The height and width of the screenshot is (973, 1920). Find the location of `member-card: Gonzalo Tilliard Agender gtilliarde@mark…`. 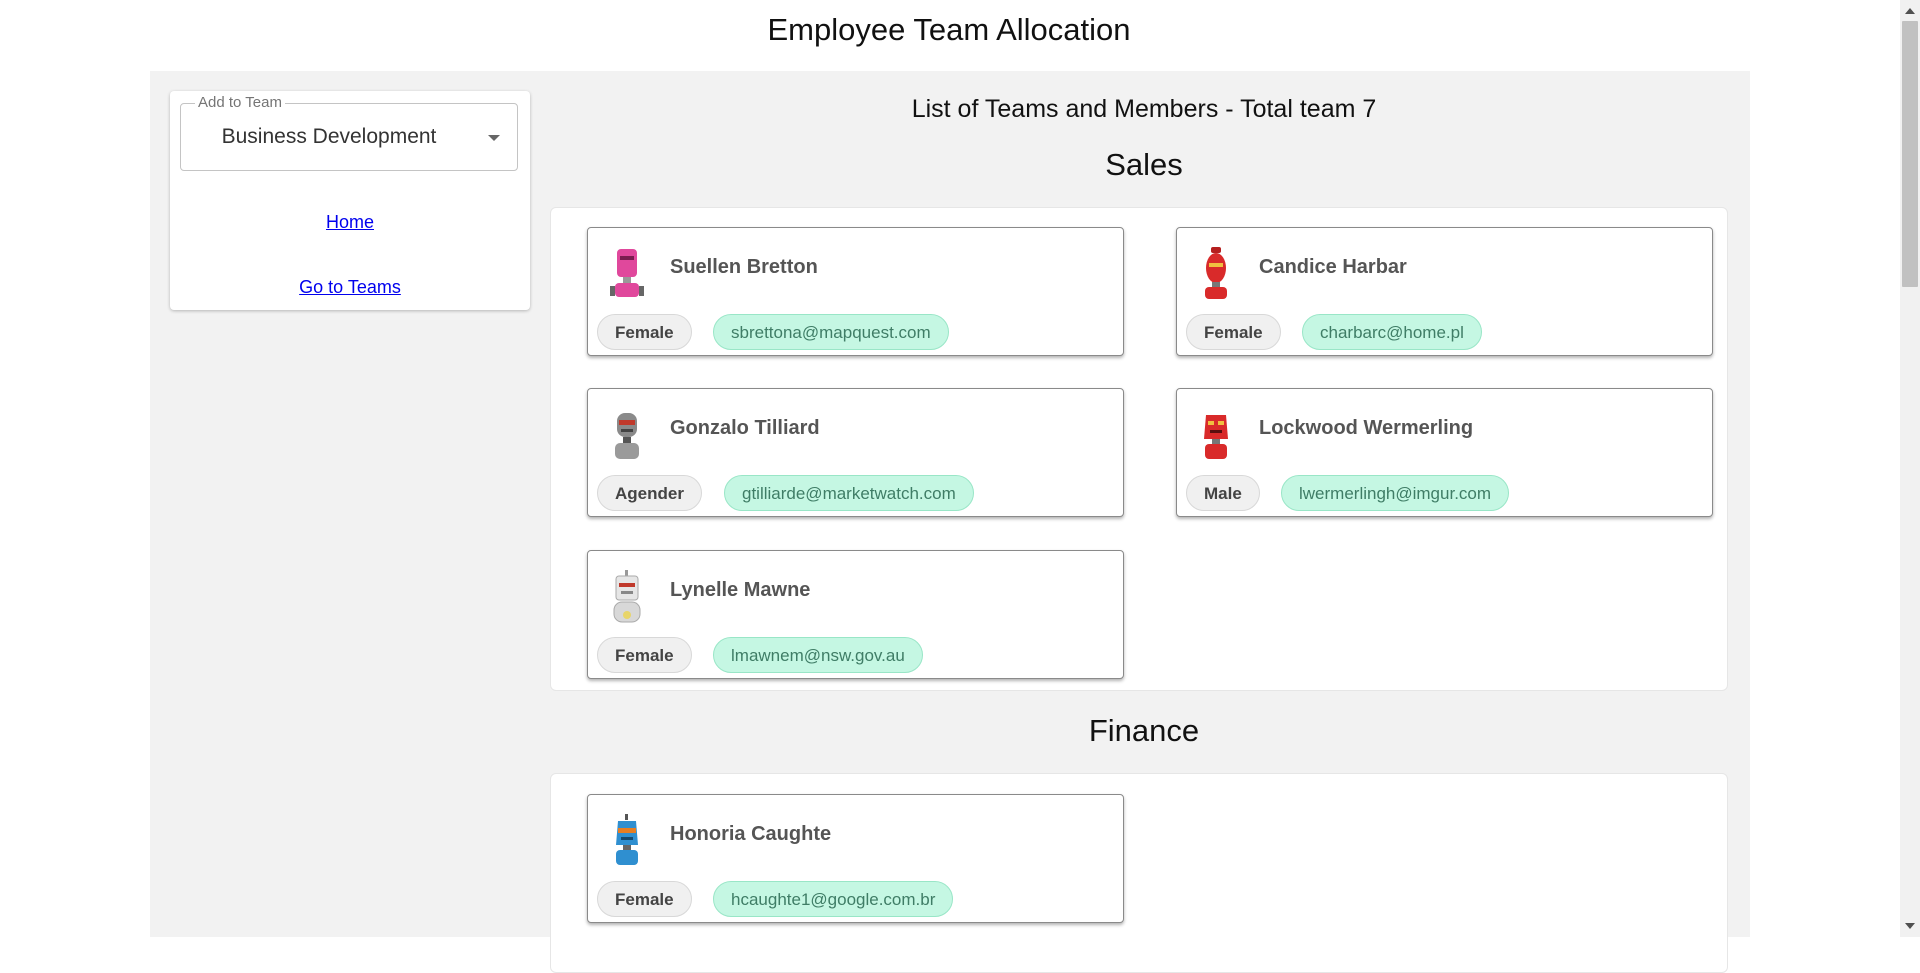

member-card: Gonzalo Tilliard Agender gtilliarde@mark… is located at coordinates (855, 452).